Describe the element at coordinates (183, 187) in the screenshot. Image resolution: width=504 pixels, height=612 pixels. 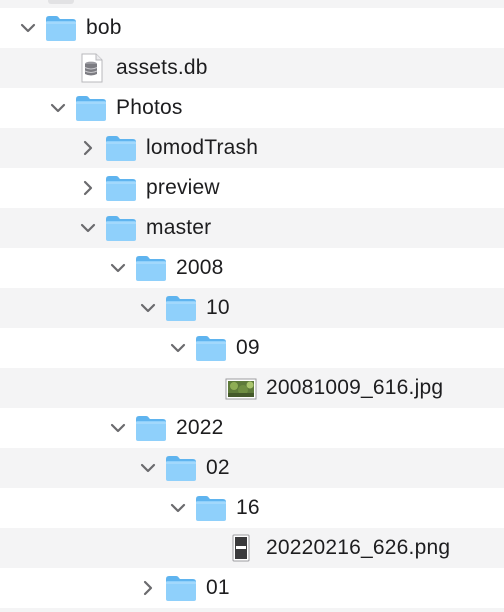
I see `tree-item-label: preview` at that location.